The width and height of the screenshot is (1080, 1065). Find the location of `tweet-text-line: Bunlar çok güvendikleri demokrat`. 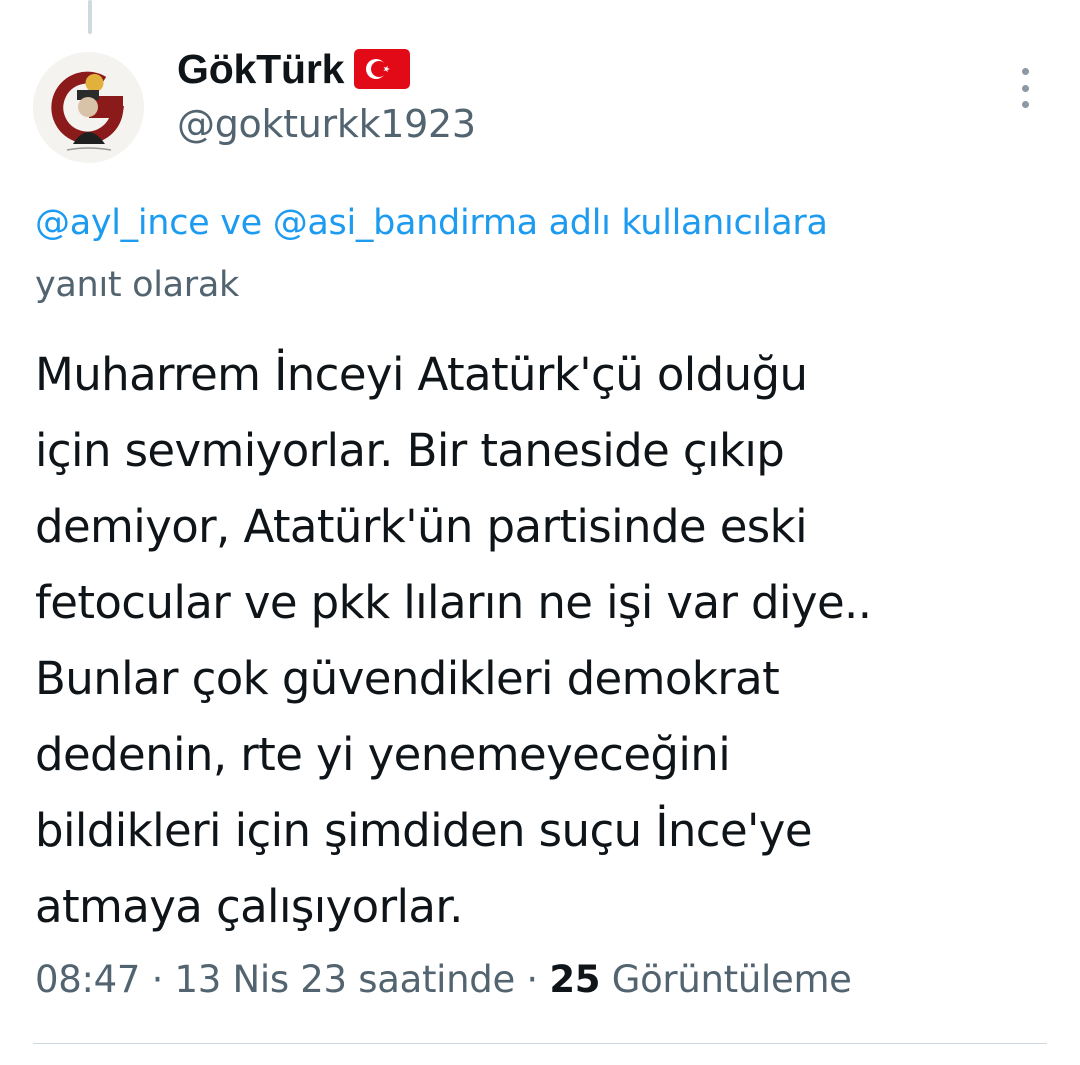

tweet-text-line: Bunlar çok güvendikleri demokrat is located at coordinates (407, 678).